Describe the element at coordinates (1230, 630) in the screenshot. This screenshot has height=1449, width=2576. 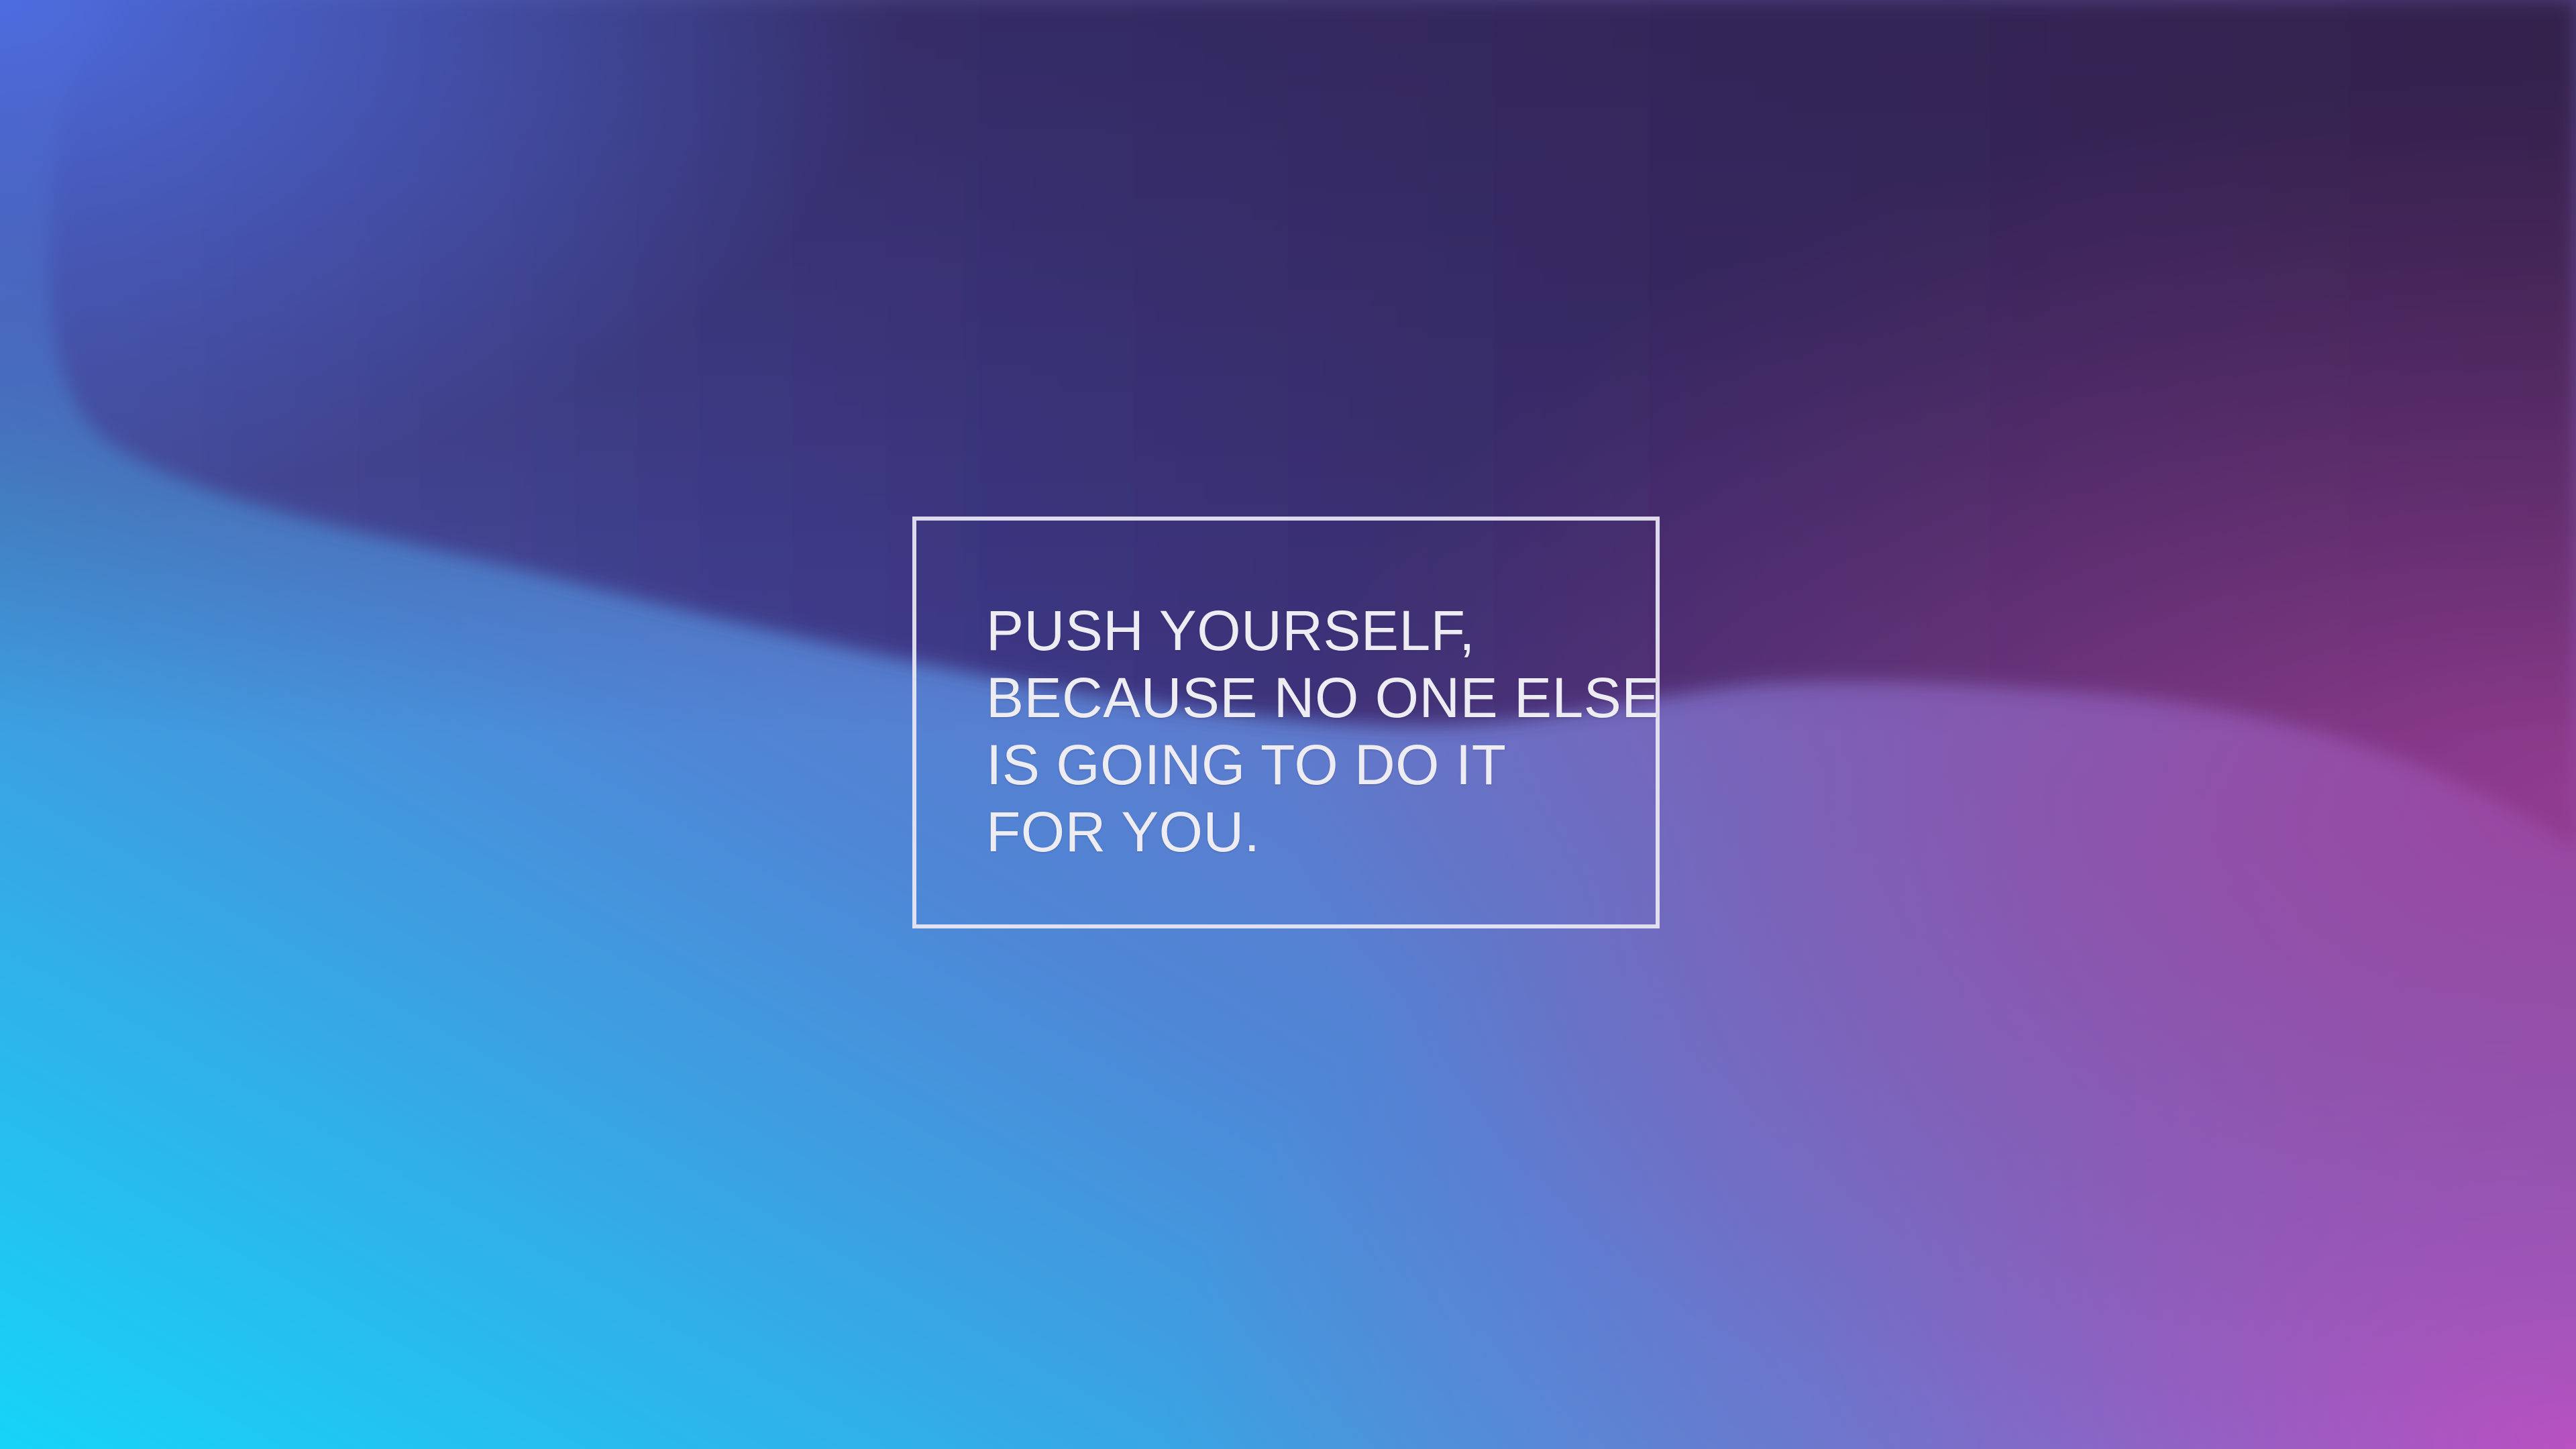
I see `quote-line: PUSH YOURSELF,` at that location.